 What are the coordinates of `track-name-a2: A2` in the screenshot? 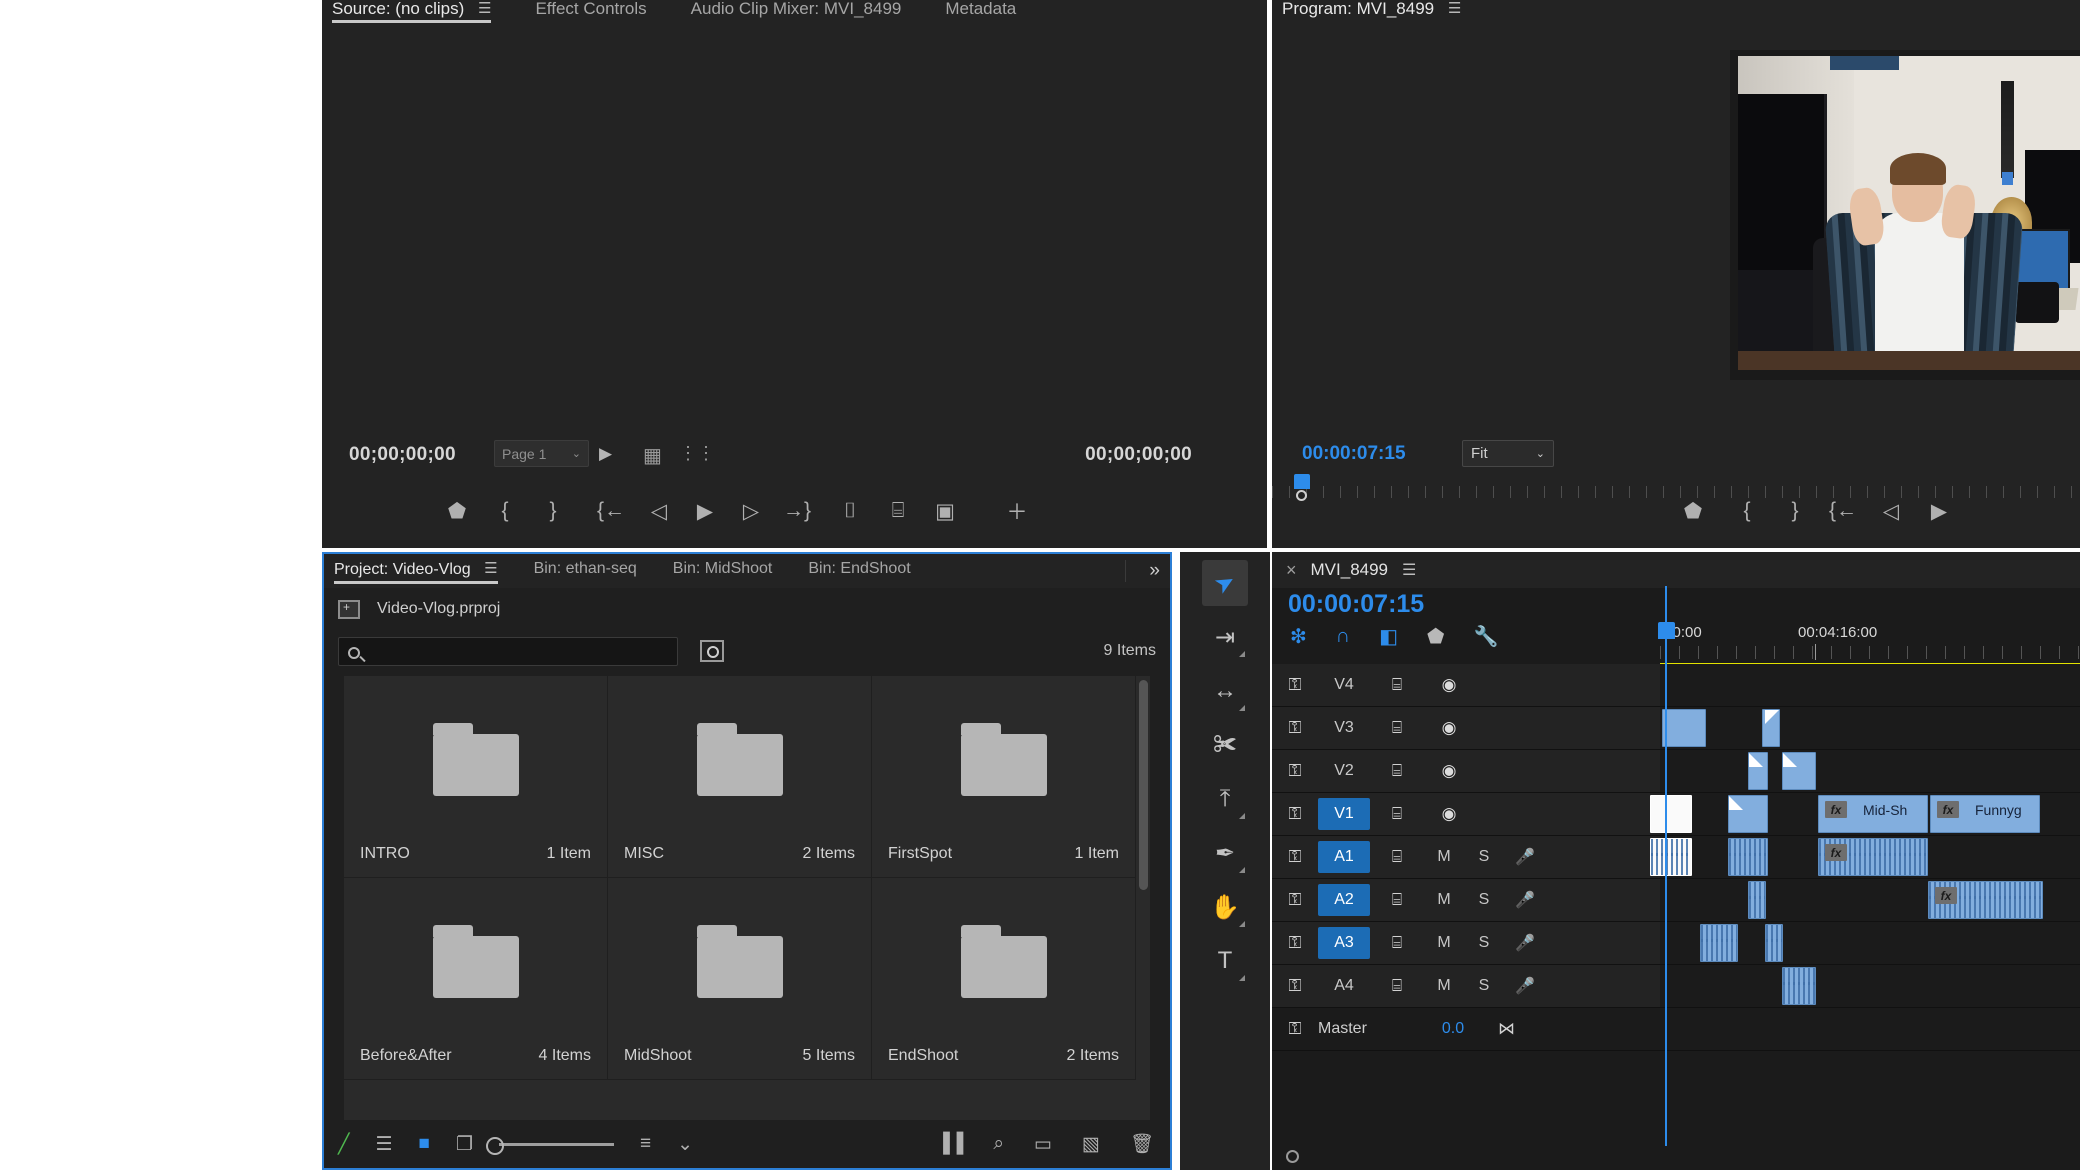 It's located at (1344, 900).